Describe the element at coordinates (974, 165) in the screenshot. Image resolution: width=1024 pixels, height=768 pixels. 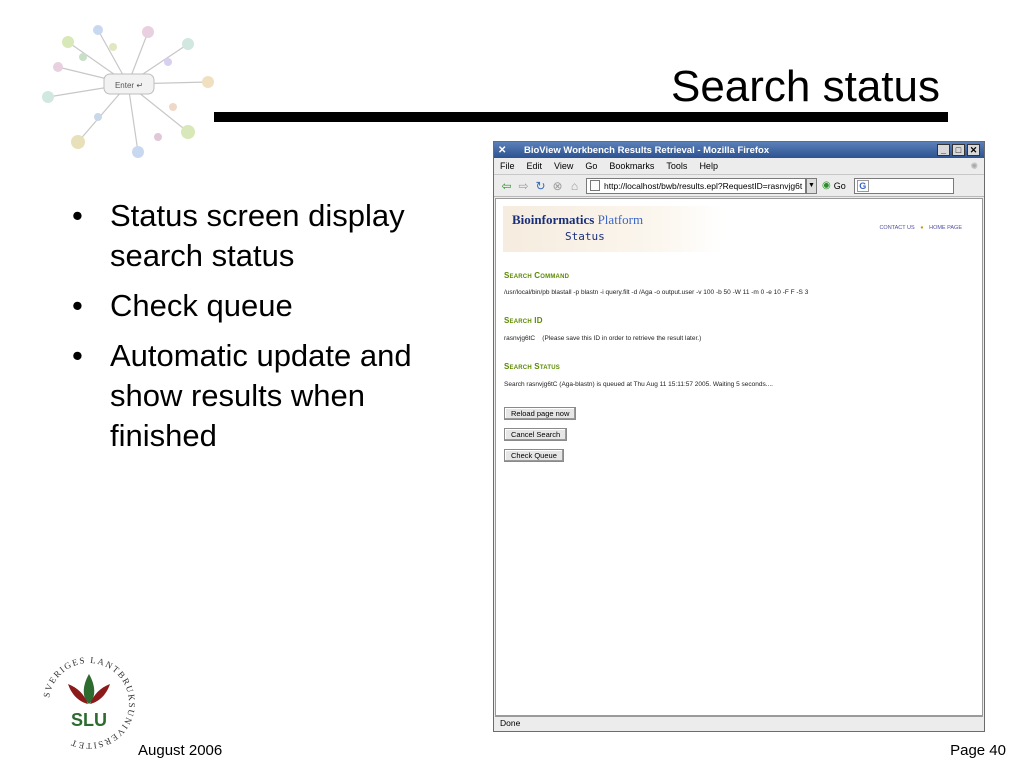
I see `throbber-icon: ✺` at that location.